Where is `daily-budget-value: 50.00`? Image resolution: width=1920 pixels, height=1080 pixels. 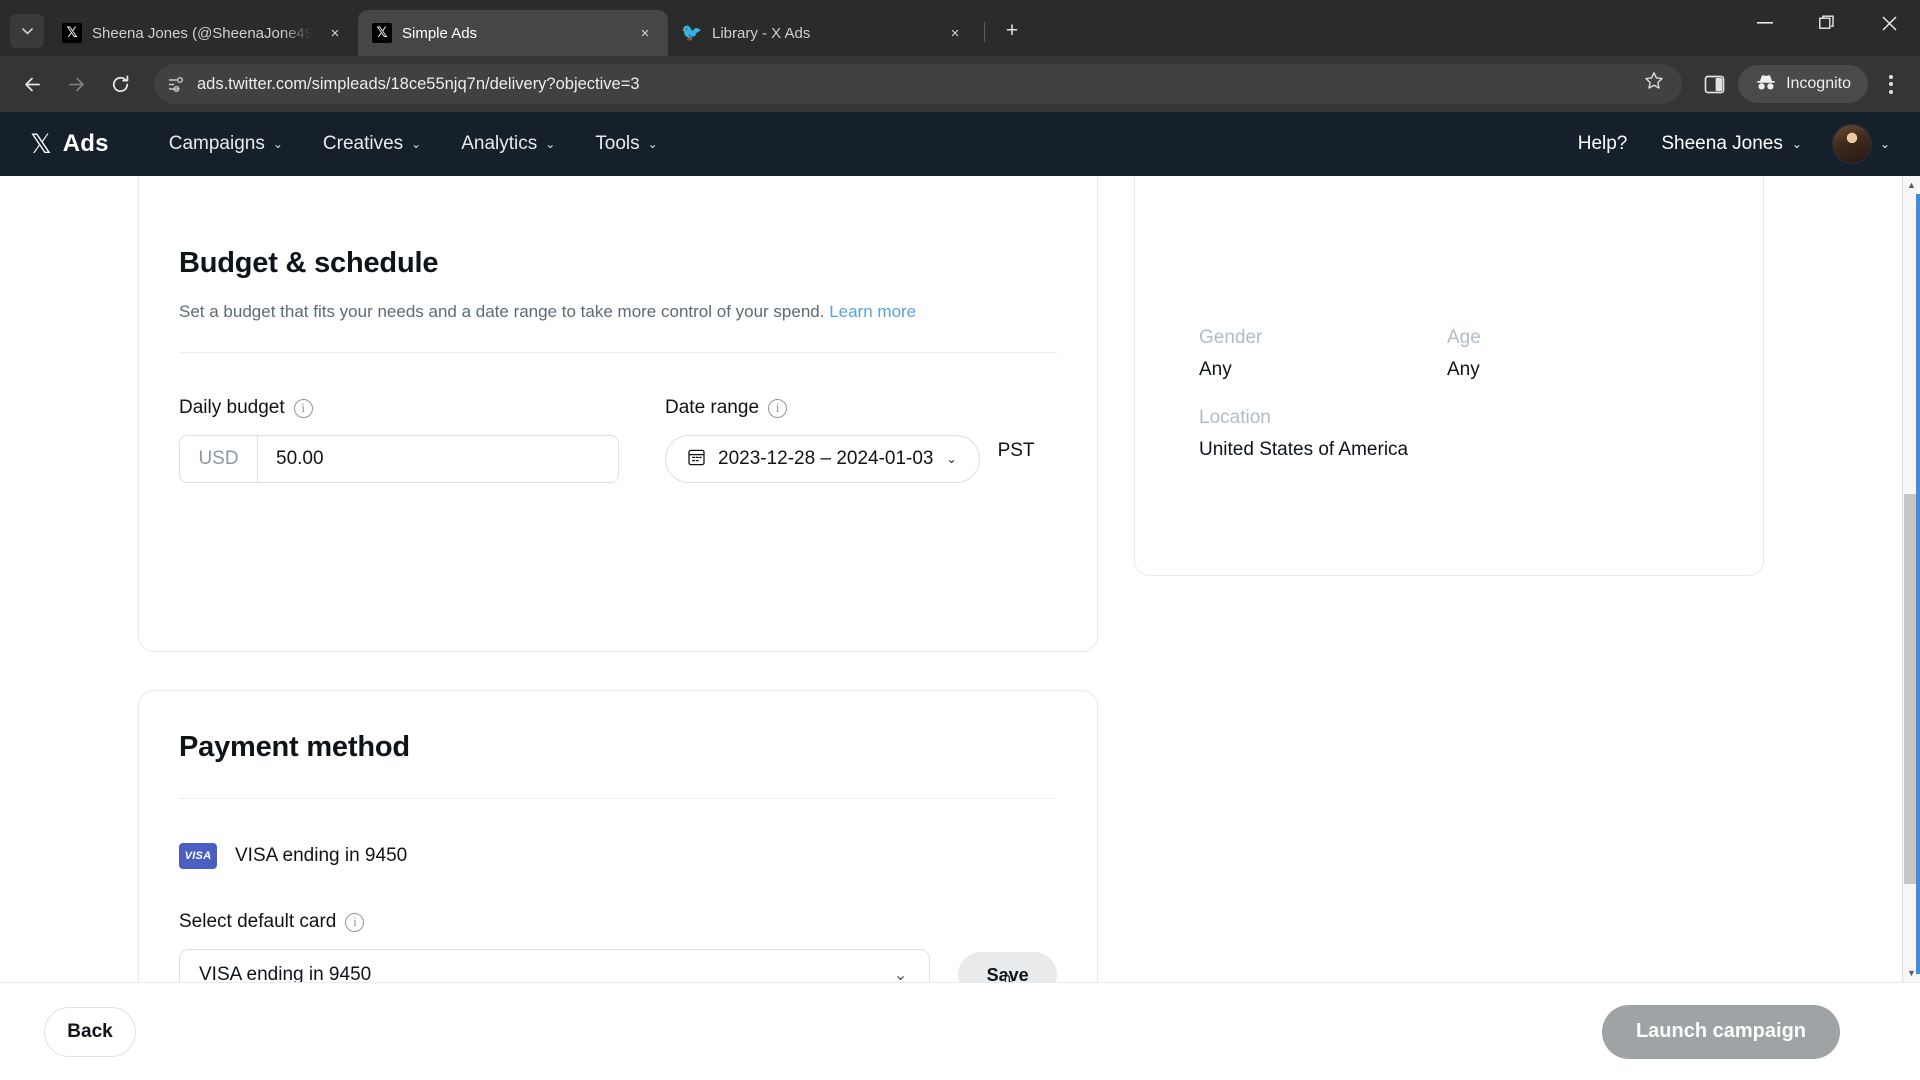
daily-budget-value: 50.00 is located at coordinates (438, 459).